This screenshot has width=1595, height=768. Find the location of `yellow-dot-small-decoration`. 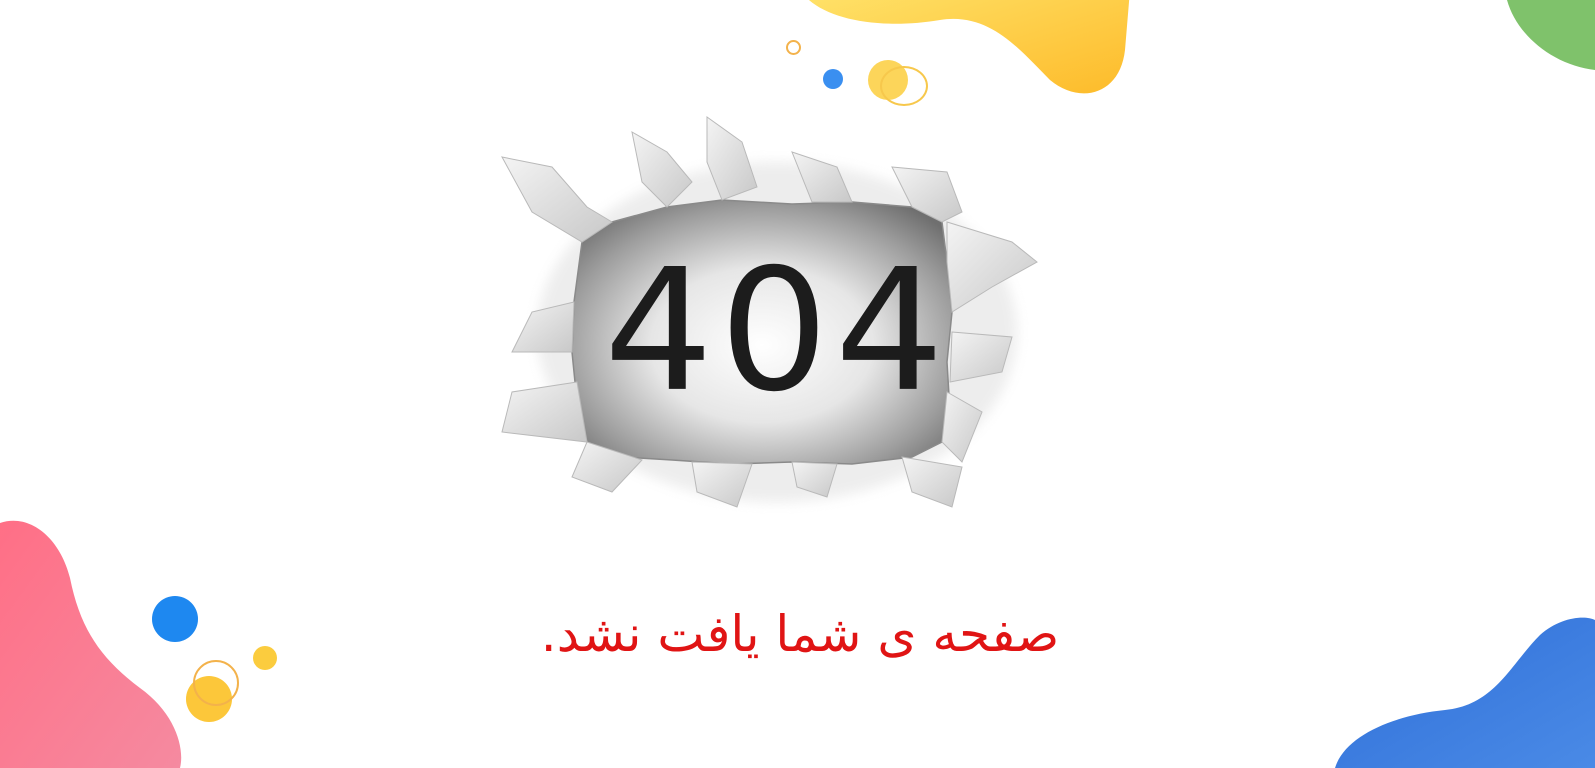

yellow-dot-small-decoration is located at coordinates (265, 658).